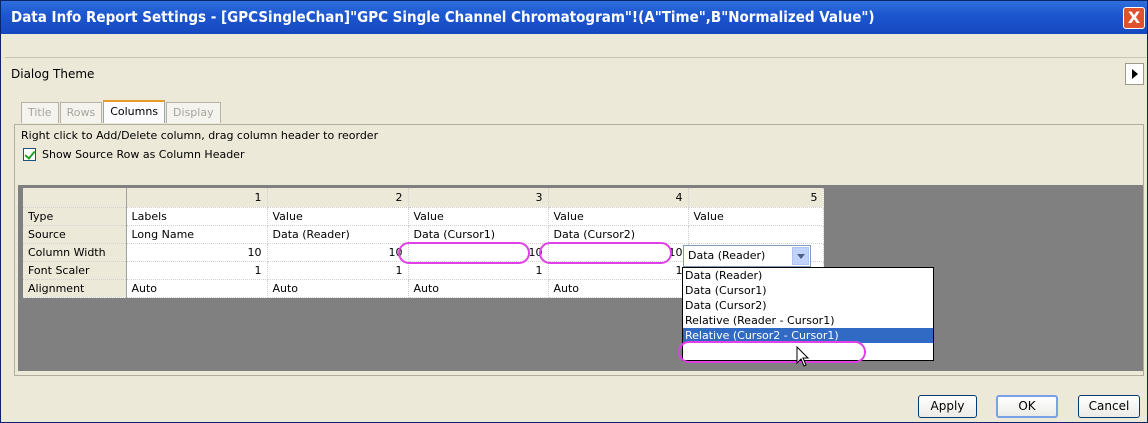 The width and height of the screenshot is (1148, 423). What do you see at coordinates (81, 112) in the screenshot?
I see `tab-rows: Rows` at bounding box center [81, 112].